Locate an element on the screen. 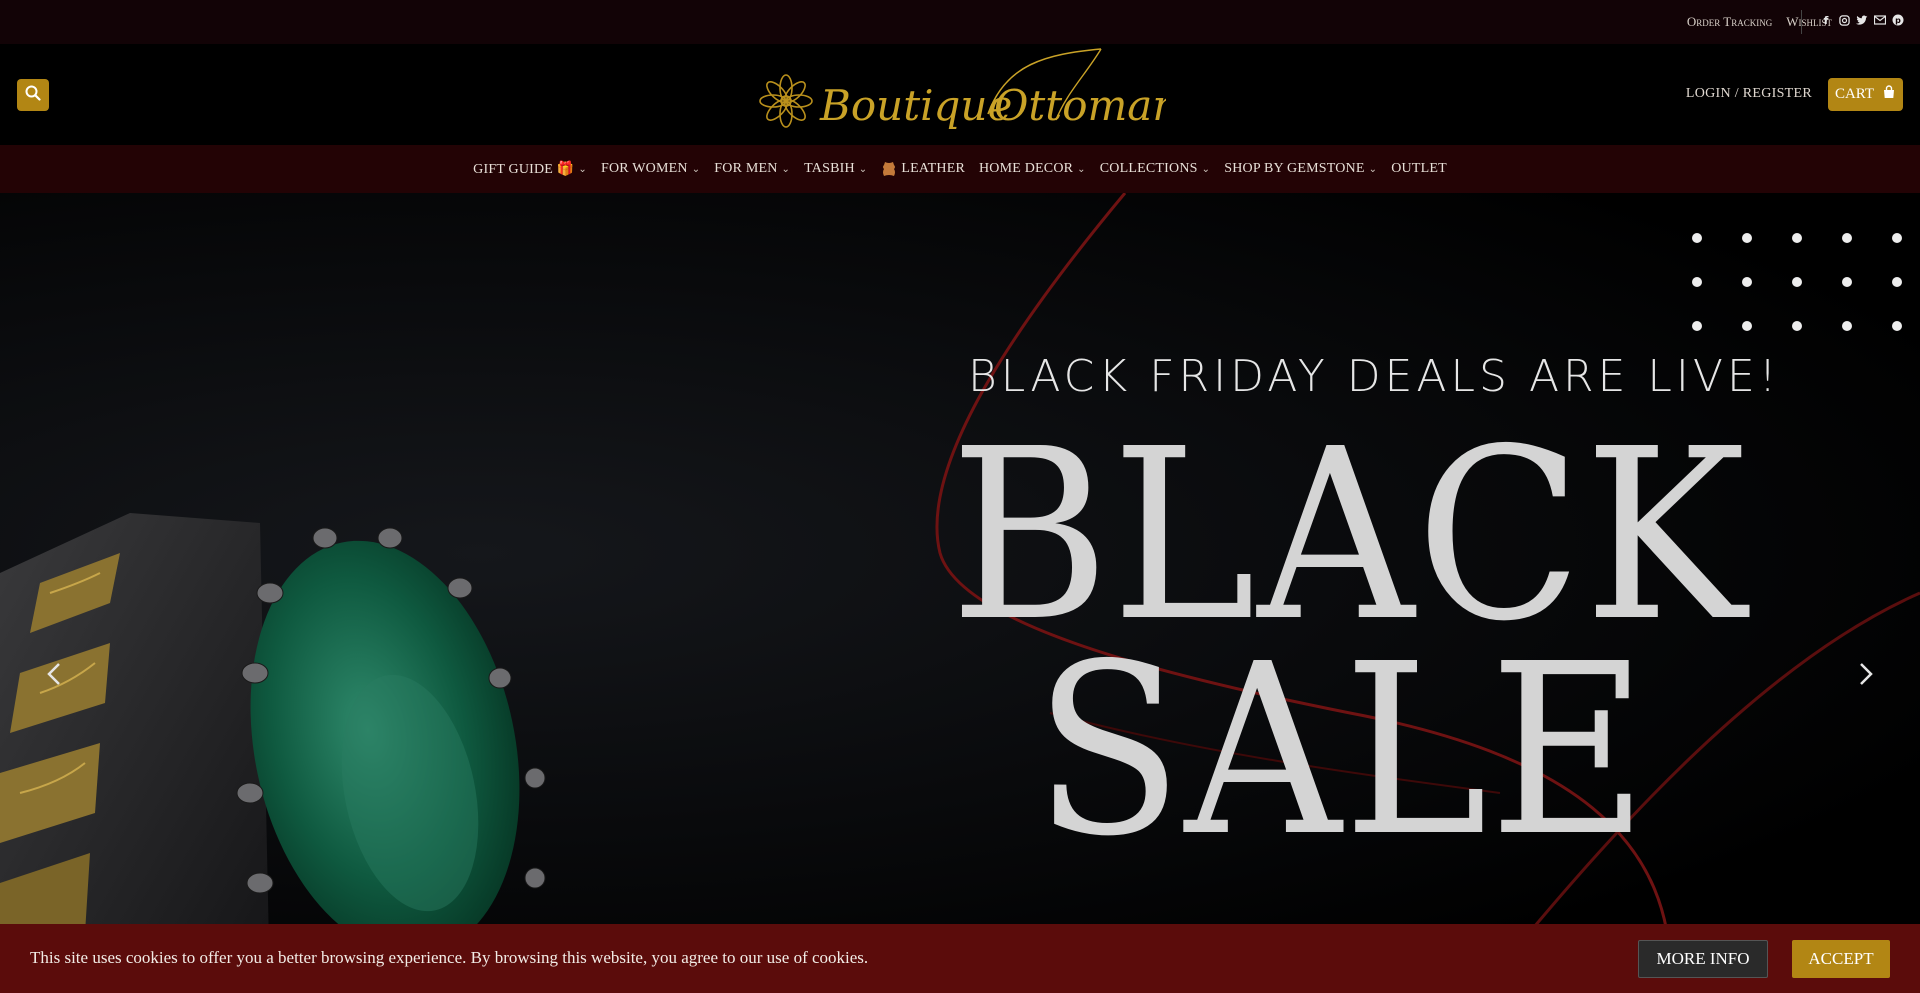 The image size is (1920, 993). slider-prev-button is located at coordinates (54, 676).